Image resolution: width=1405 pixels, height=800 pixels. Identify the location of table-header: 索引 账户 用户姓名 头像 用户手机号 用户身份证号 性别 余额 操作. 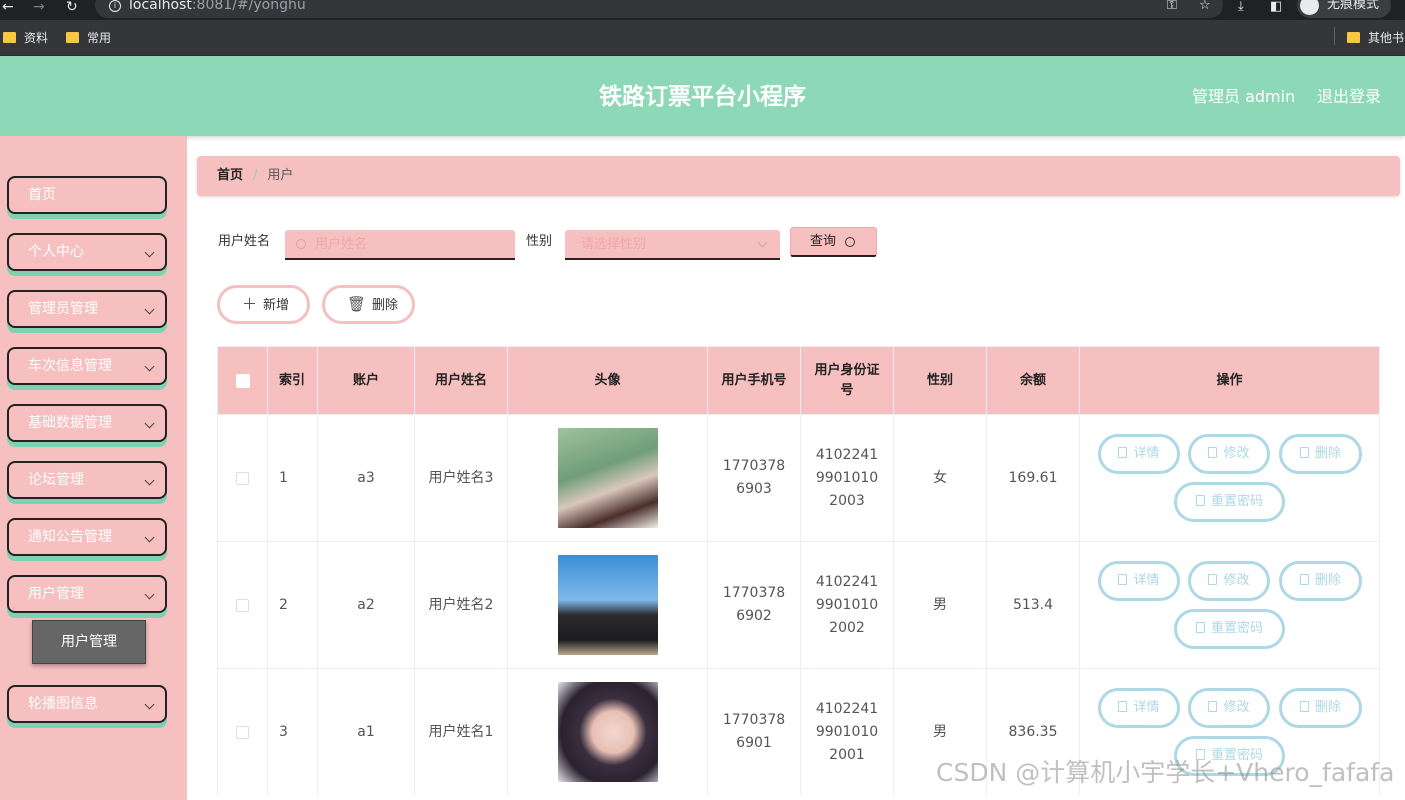
(798, 380).